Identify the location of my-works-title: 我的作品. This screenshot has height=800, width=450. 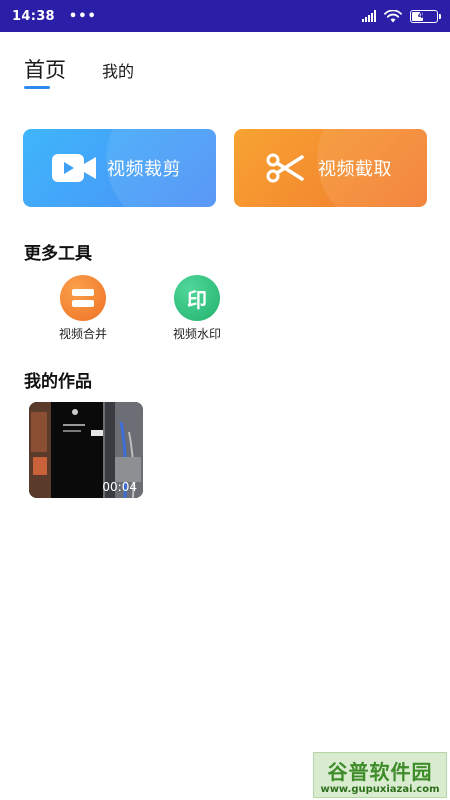
(58, 382).